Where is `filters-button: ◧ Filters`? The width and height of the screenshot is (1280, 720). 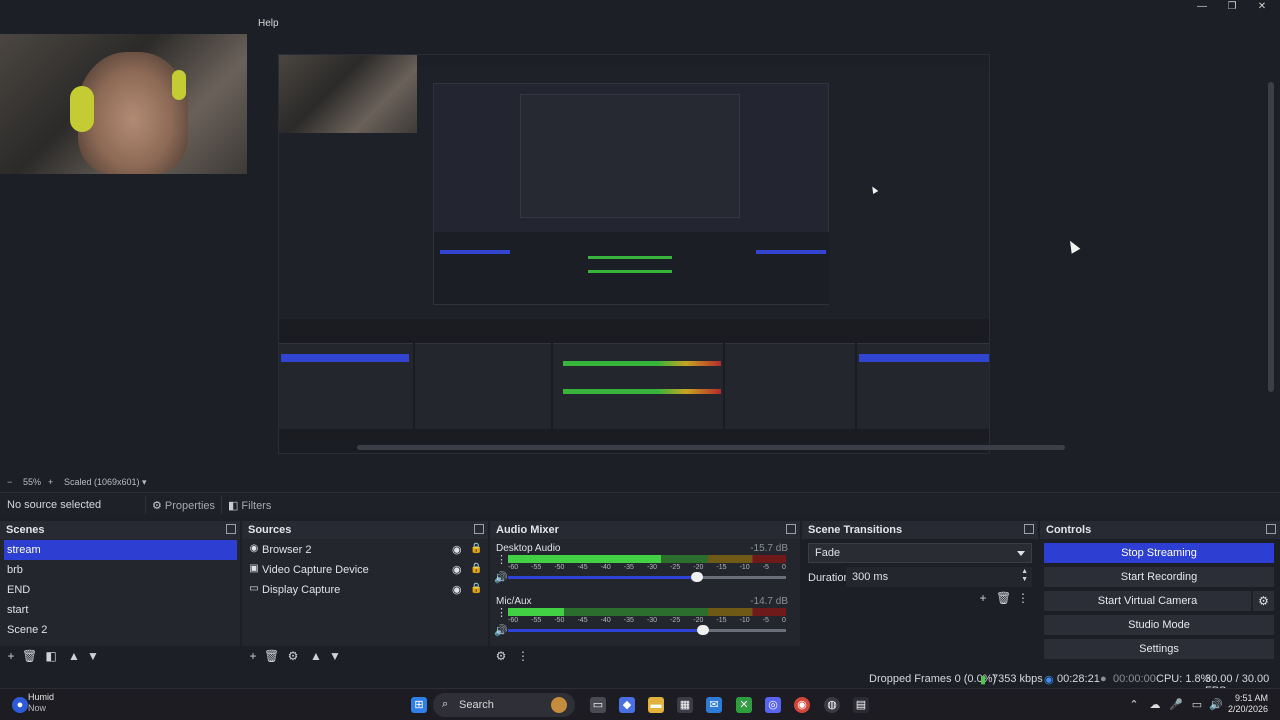 filters-button: ◧ Filters is located at coordinates (249, 505).